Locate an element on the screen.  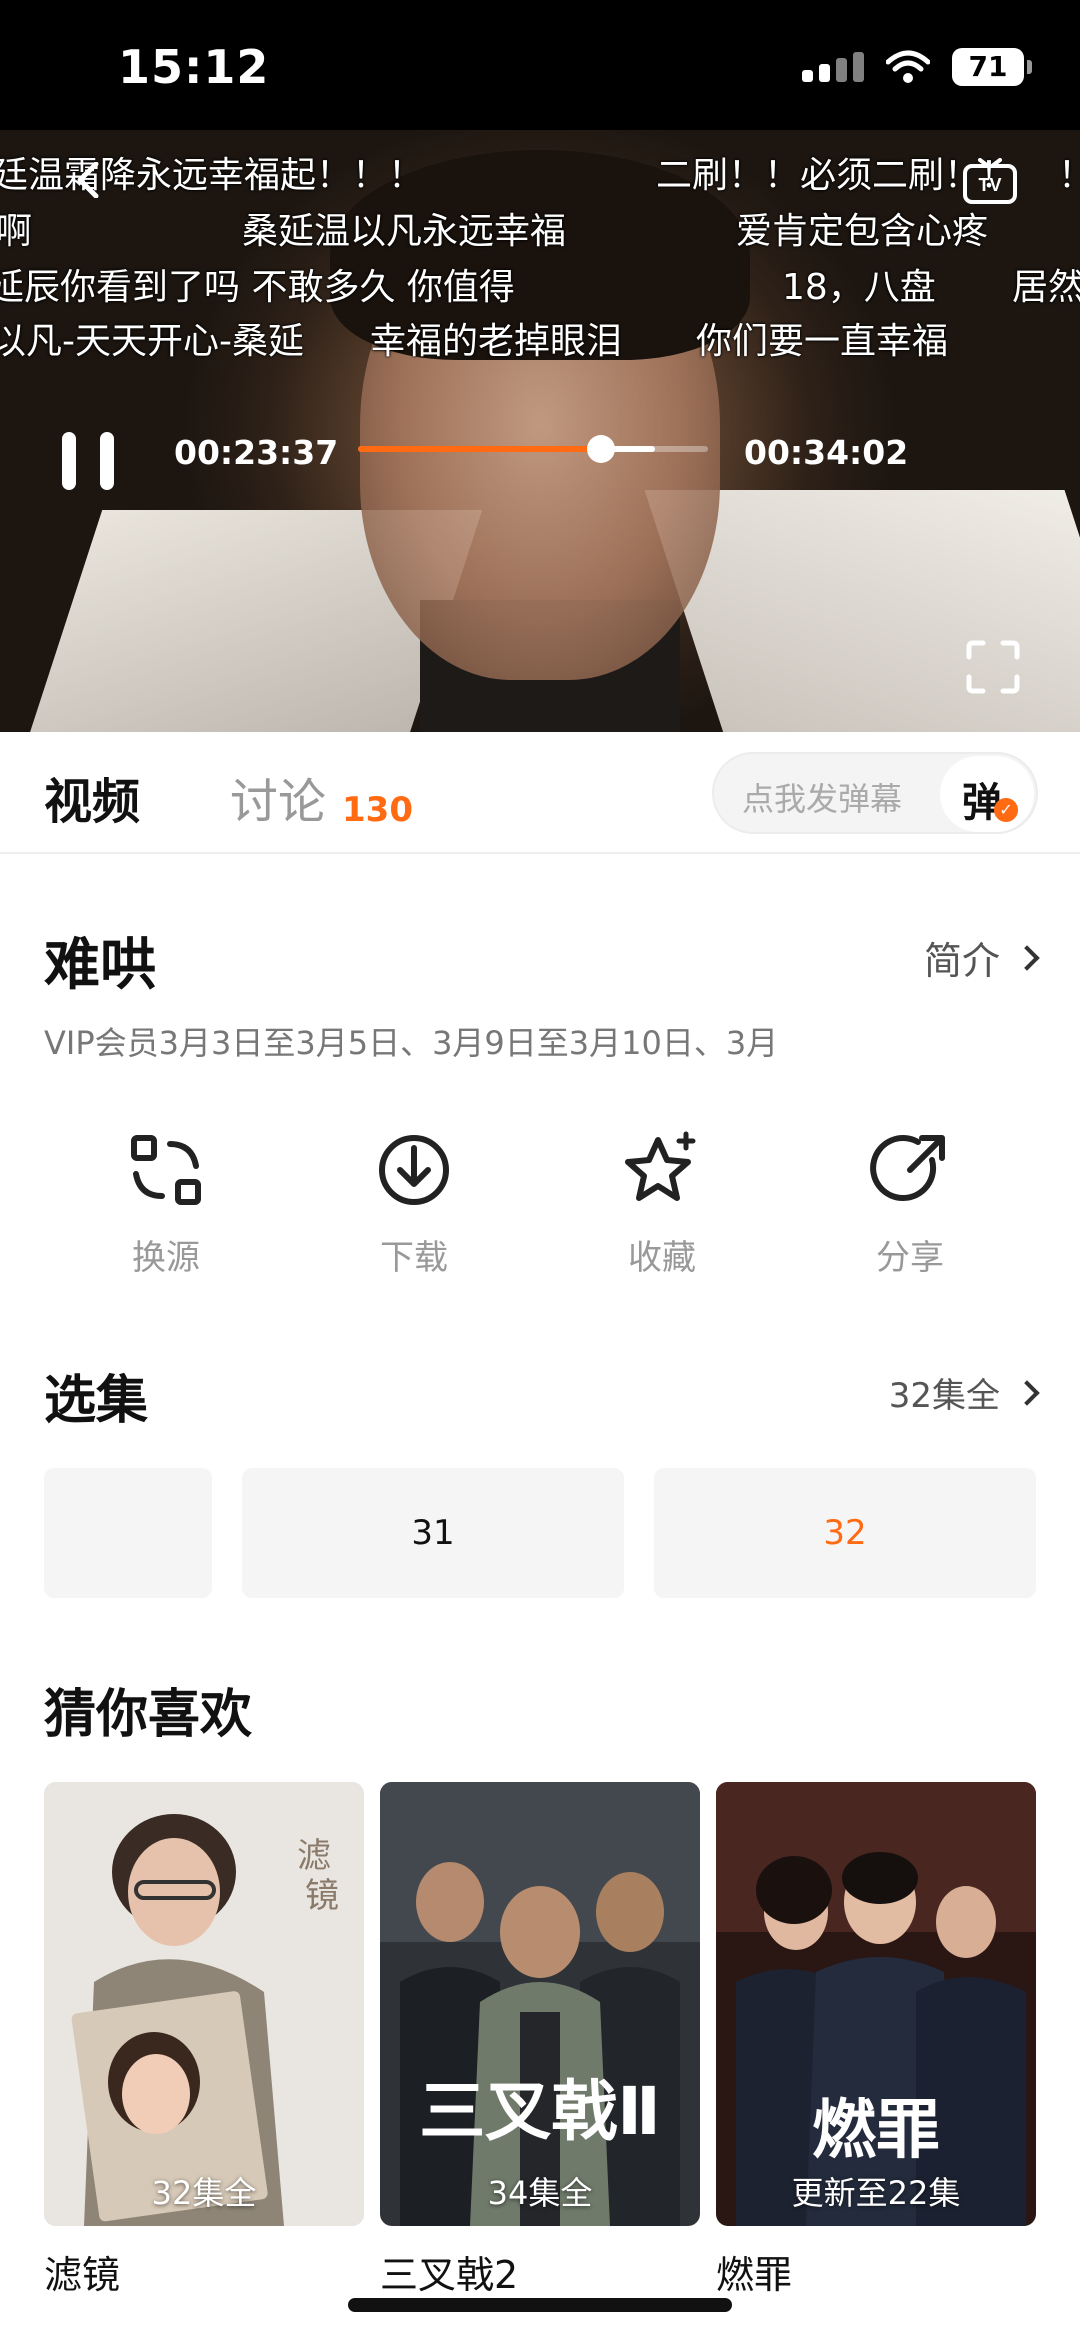
switch-source-button: 换源 is located at coordinates (166, 1204).